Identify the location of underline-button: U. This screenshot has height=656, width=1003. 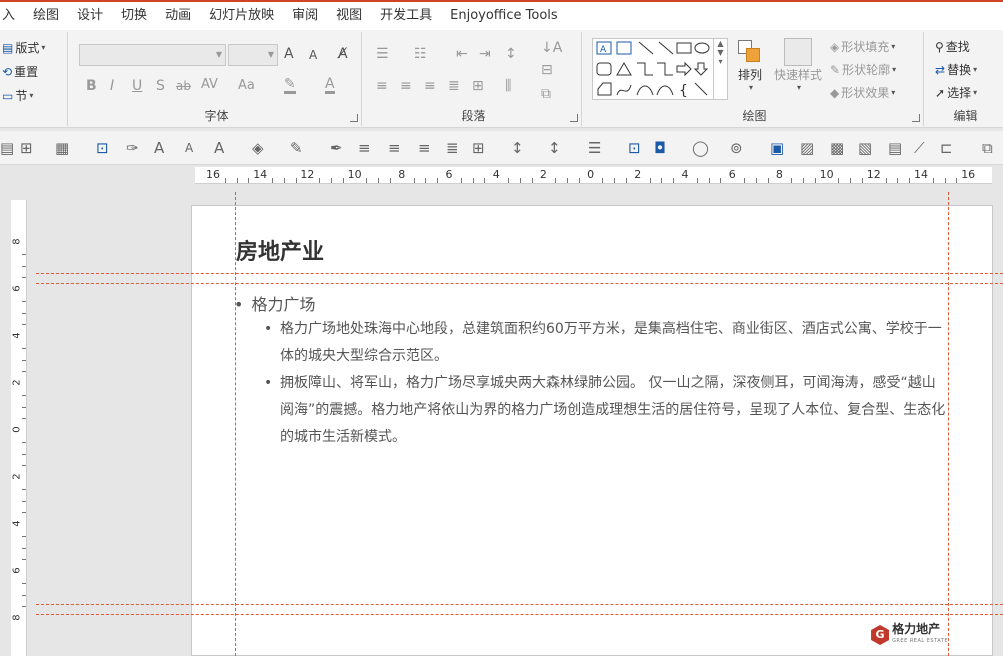
(137, 86).